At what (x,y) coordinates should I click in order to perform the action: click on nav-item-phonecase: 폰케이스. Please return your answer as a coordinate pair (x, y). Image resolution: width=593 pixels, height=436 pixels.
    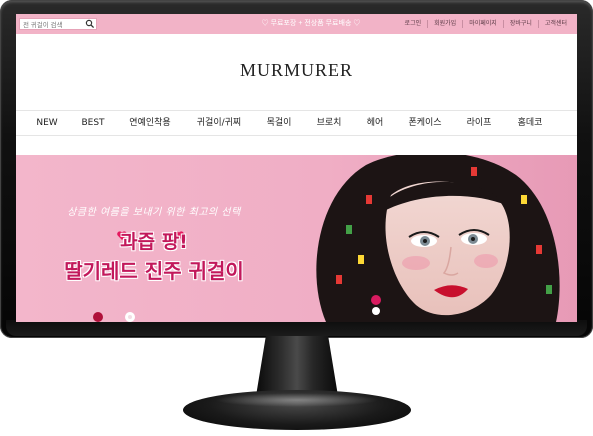
    Looking at the image, I should click on (424, 123).